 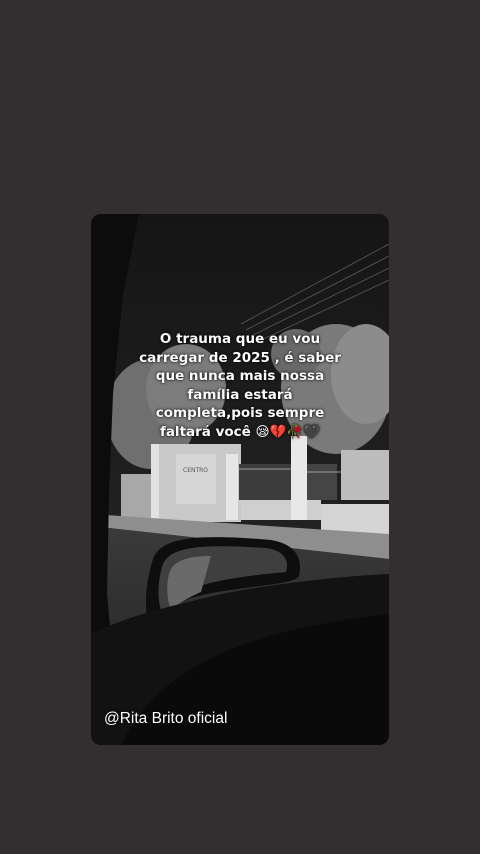 What do you see at coordinates (195, 470) in the screenshot?
I see `building-sign: CENTRO` at bounding box center [195, 470].